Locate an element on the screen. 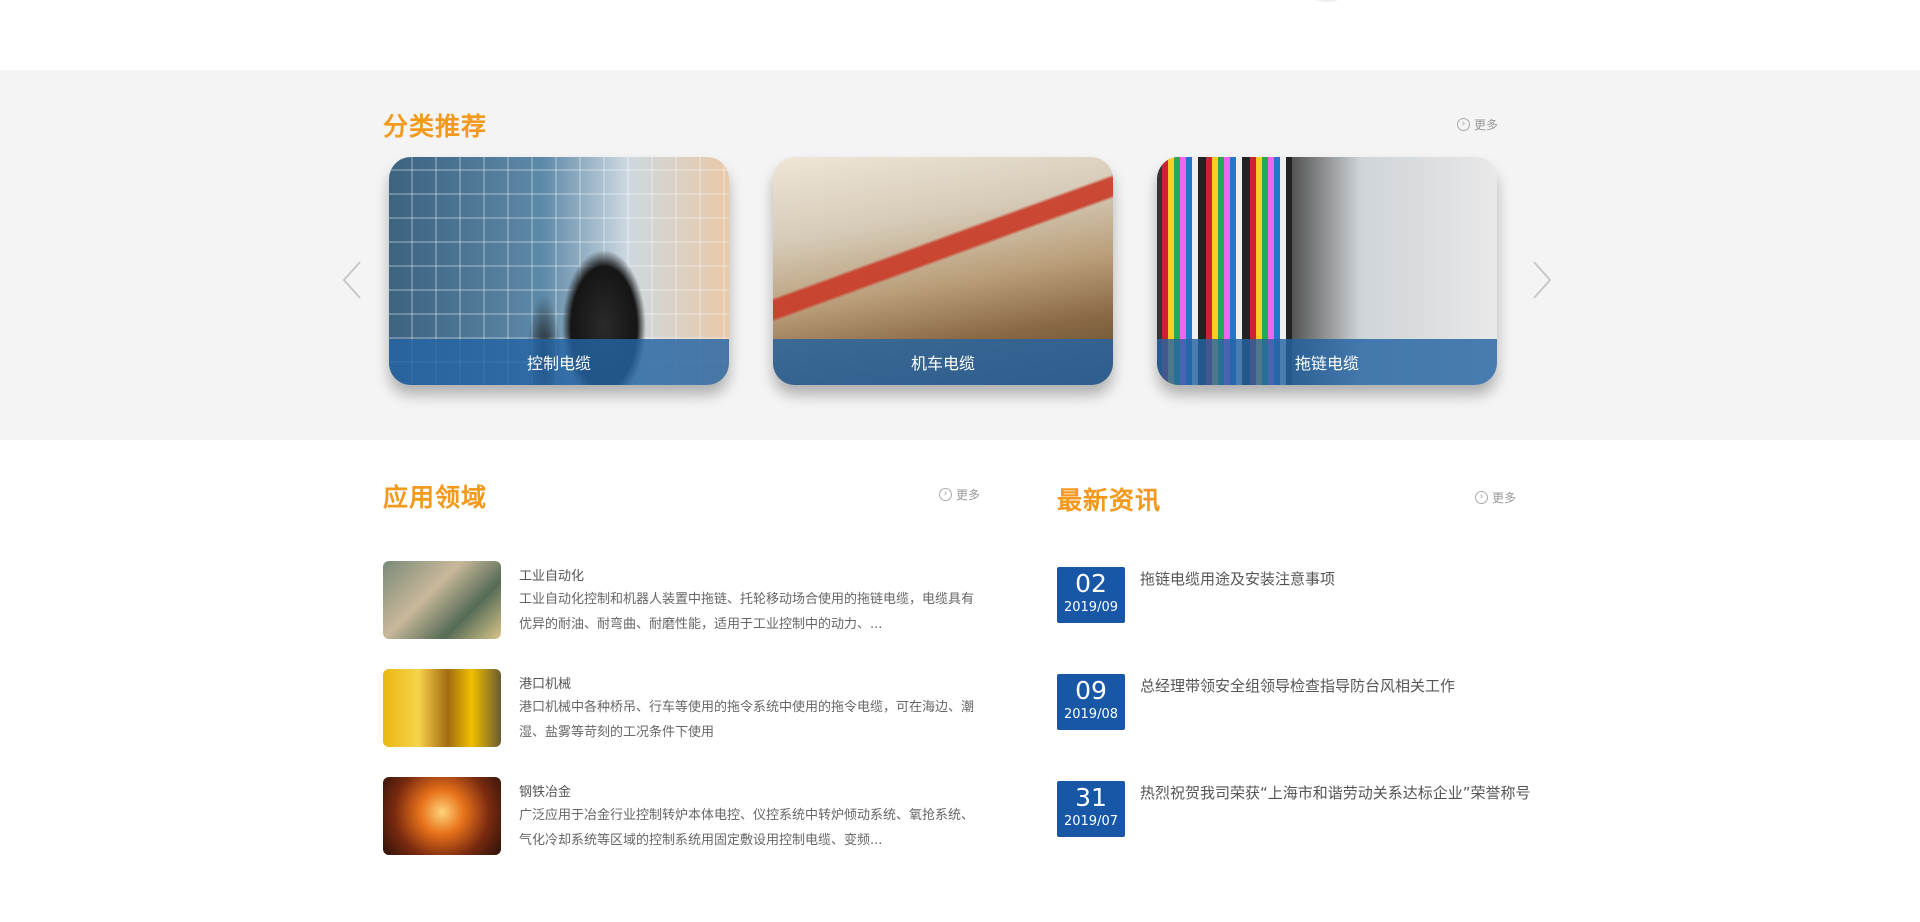 The image size is (1920, 922). application-more-link: › 更多 is located at coordinates (959, 494).